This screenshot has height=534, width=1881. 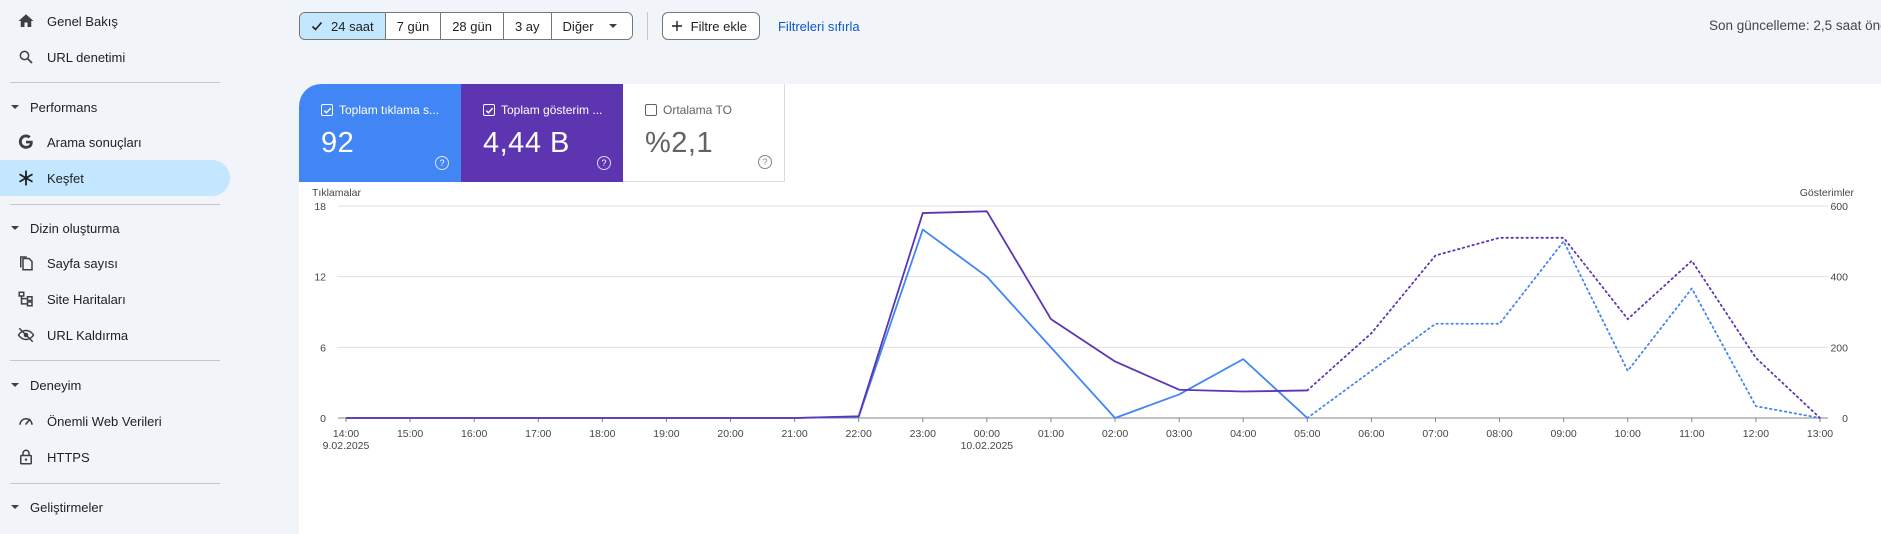 What do you see at coordinates (704, 133) in the screenshot?
I see `metric-average-ctr: Ortalama TO %2,1 ?` at bounding box center [704, 133].